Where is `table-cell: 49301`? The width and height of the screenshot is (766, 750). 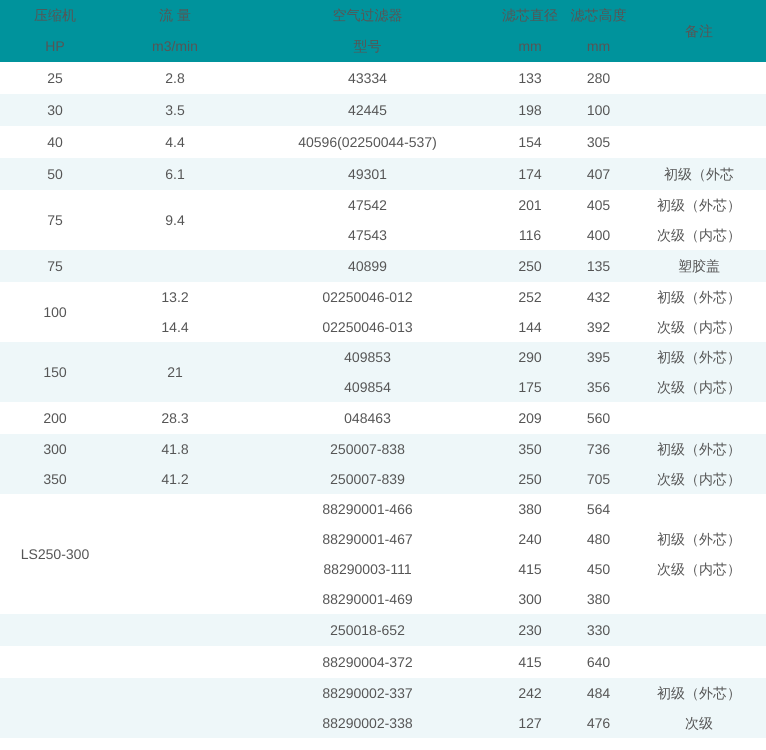
table-cell: 49301 is located at coordinates (367, 174).